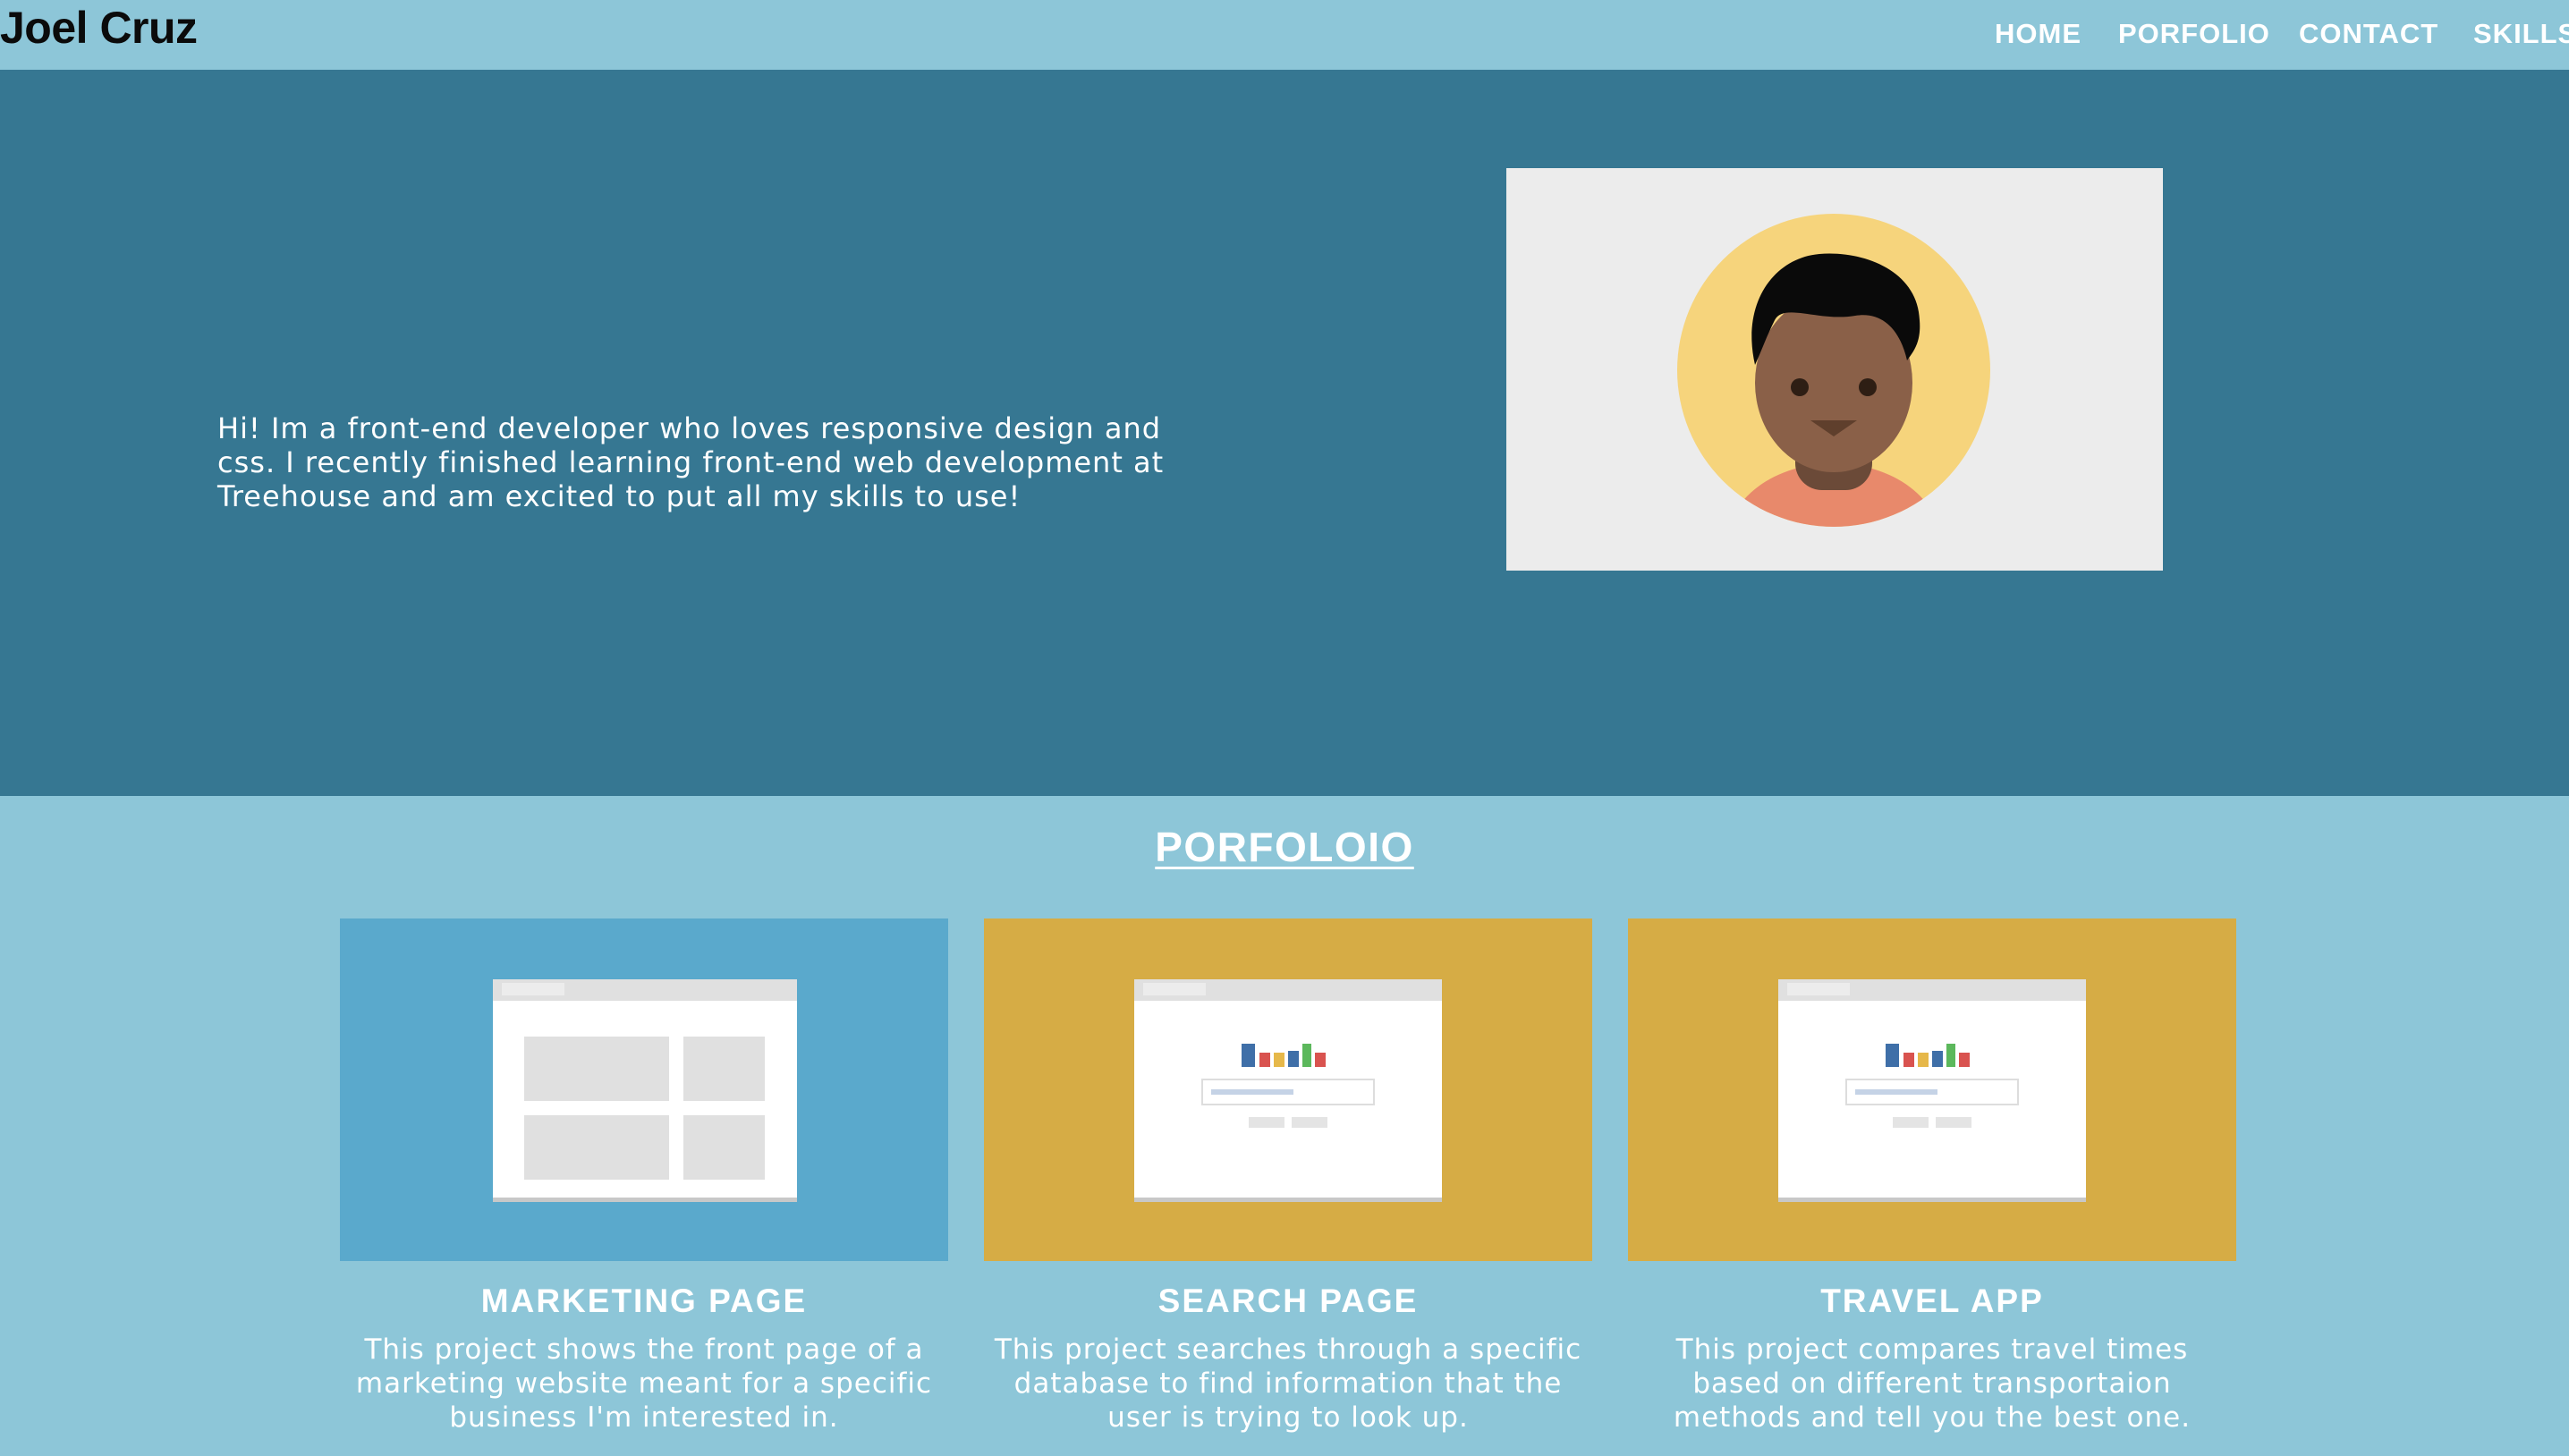 This screenshot has height=1456, width=2569. Describe the element at coordinates (1932, 1300) in the screenshot. I see `project-title: TRAVEL APP` at that location.